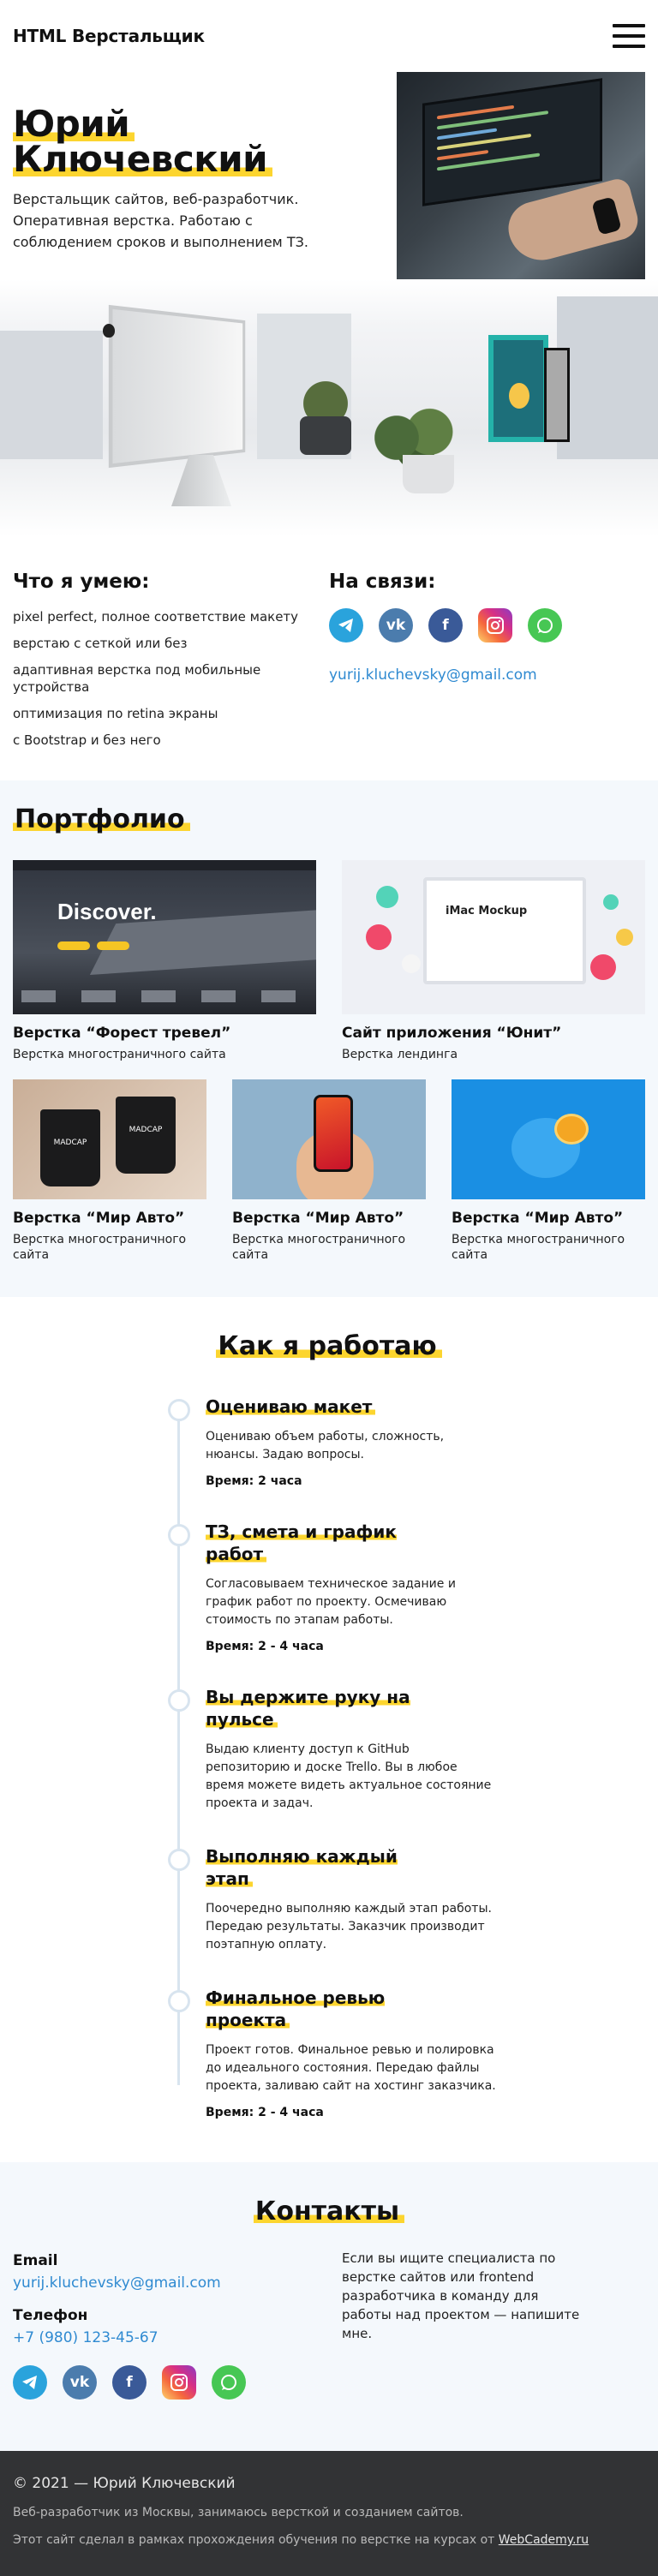 The image size is (658, 2576). I want to click on email-label: Email, so click(35, 2261).